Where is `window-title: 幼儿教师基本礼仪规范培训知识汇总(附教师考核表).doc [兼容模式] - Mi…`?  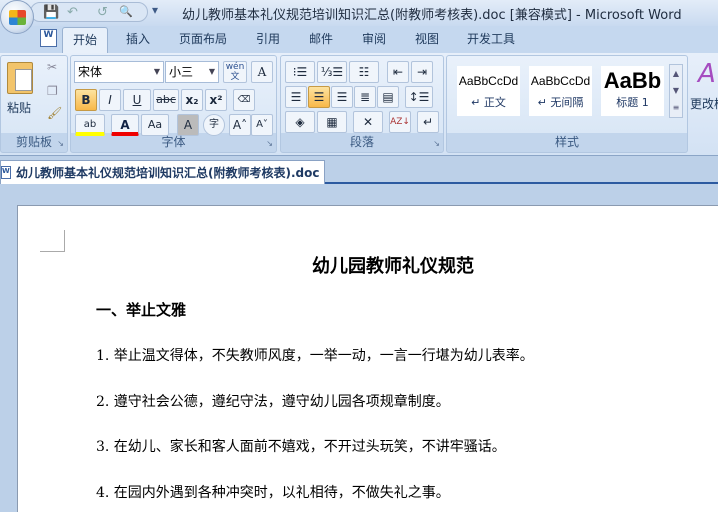
window-title: 幼儿教师基本礼仪规范培训知识汇总(附教师考核表).doc [兼容模式] - Mi… is located at coordinates (432, 15).